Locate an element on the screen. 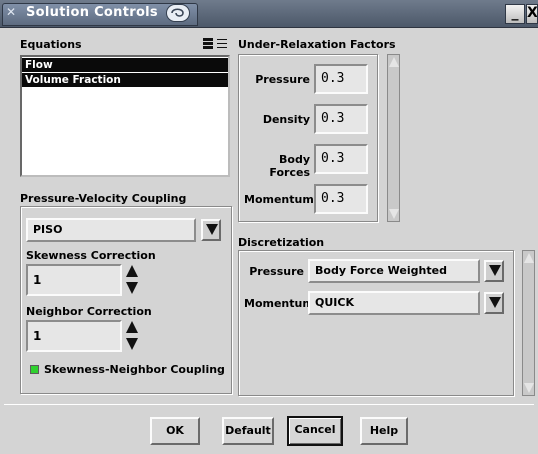 This screenshot has width=538, height=454. urf-pressure-field: 0.3 is located at coordinates (341, 79).